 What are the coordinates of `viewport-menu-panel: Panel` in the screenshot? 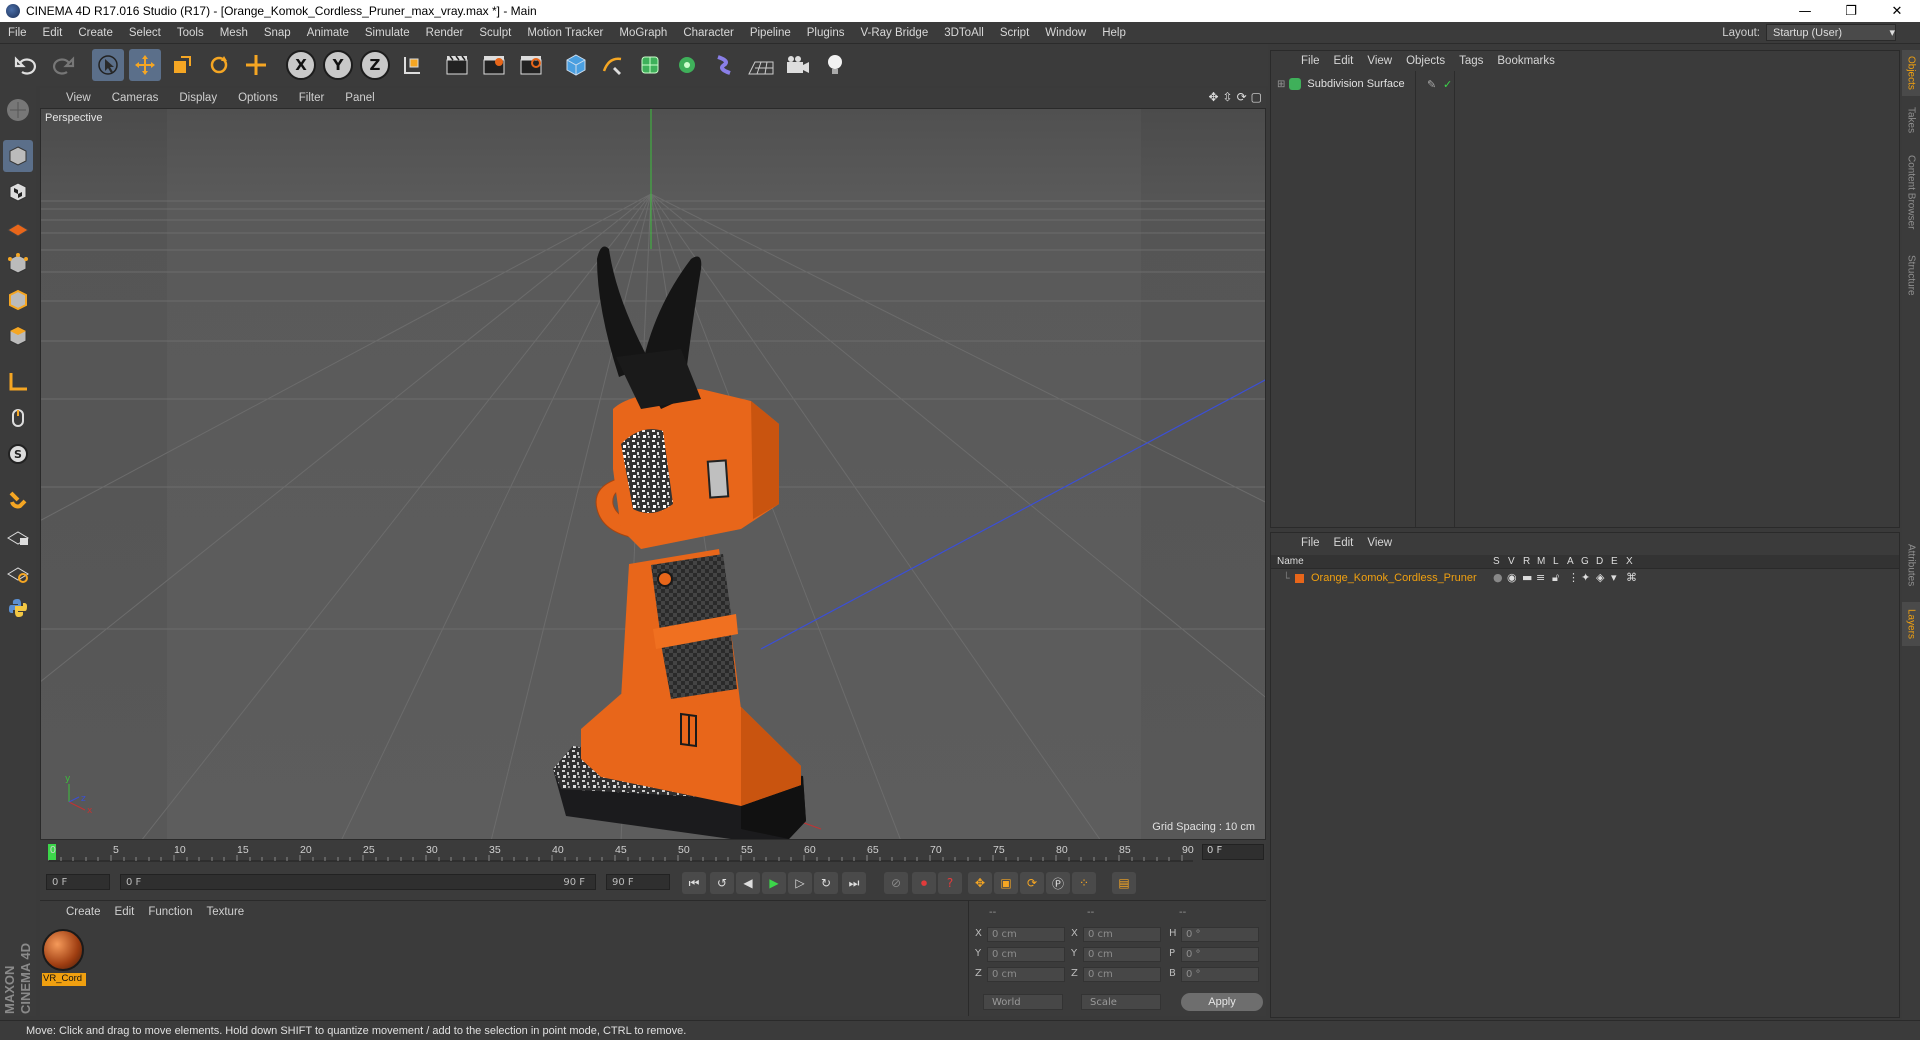 It's located at (359, 98).